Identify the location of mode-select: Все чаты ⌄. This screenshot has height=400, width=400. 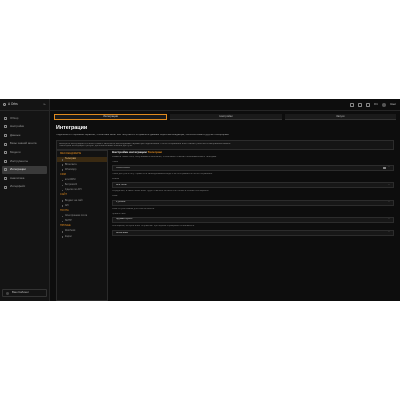
(253, 185).